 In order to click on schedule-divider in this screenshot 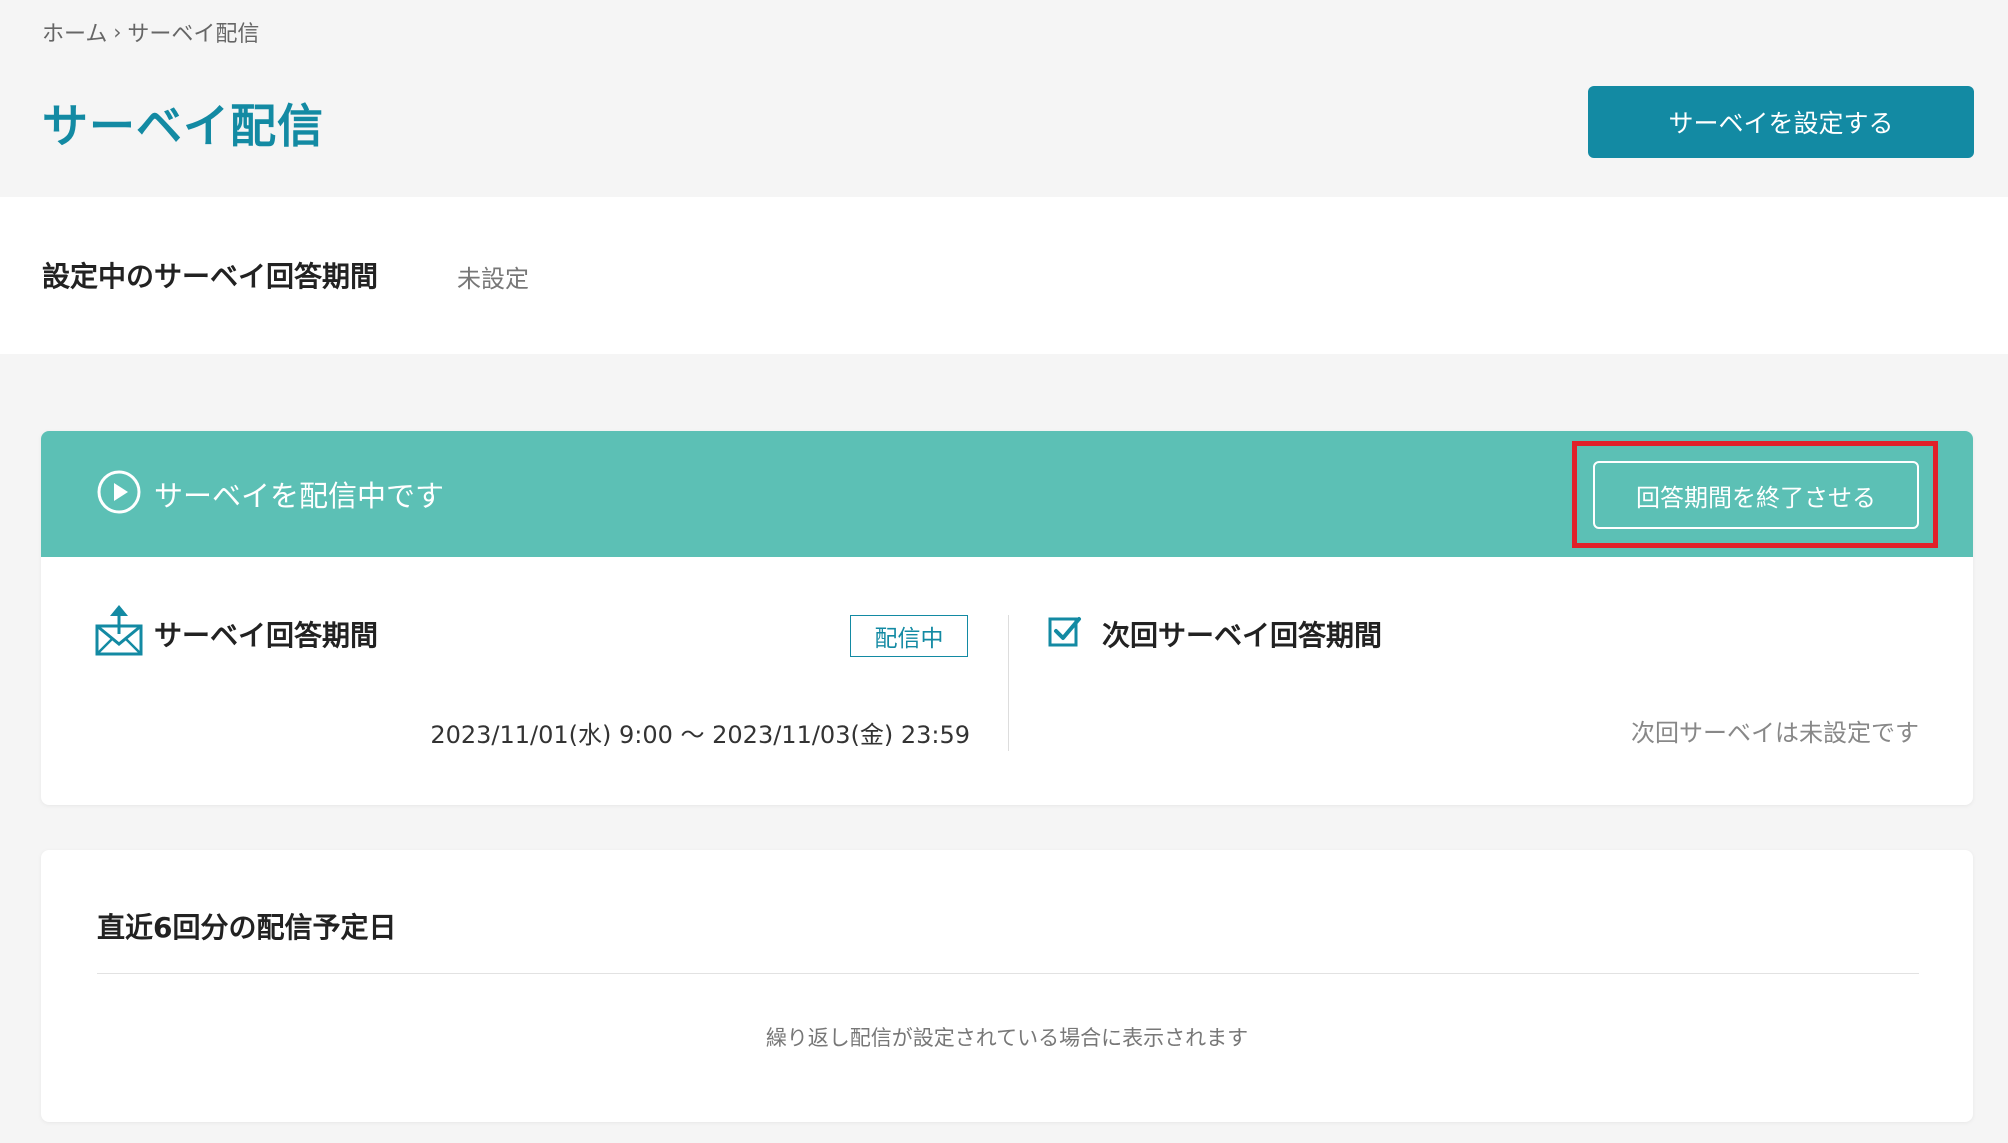, I will do `click(1008, 973)`.